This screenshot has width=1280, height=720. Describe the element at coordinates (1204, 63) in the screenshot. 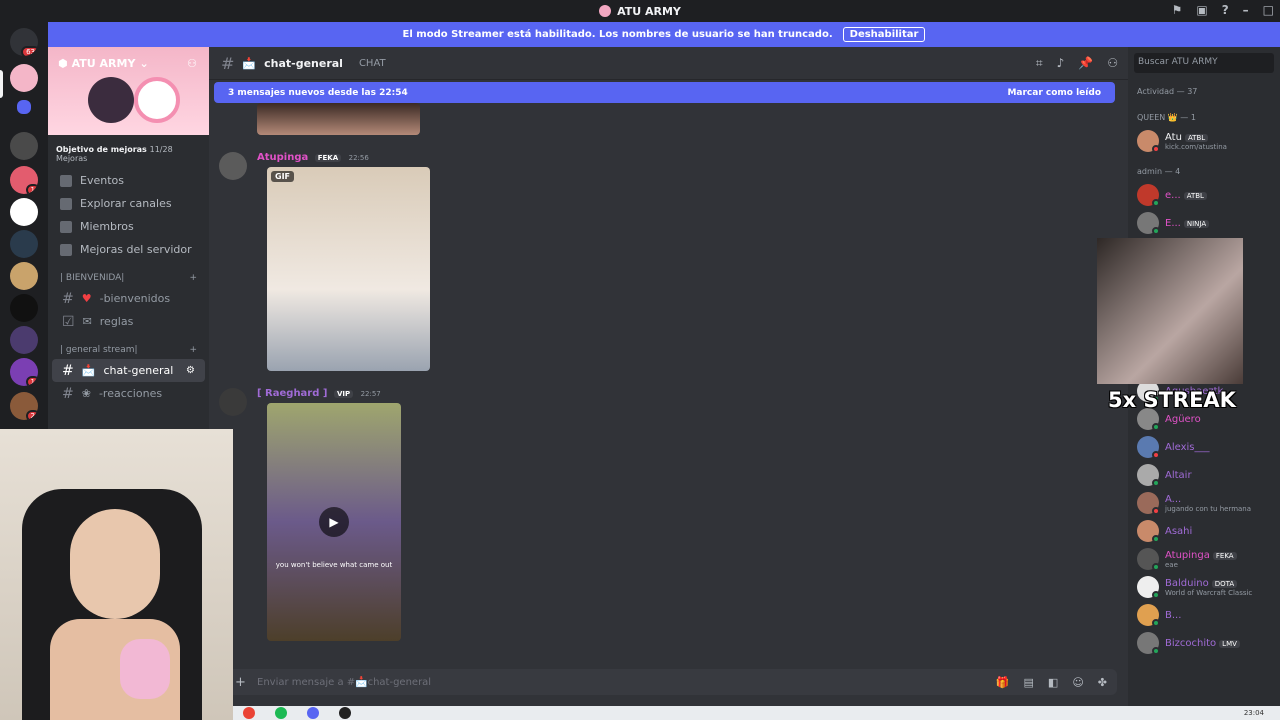

I see `search-input: Buscar ATU ARMY` at that location.